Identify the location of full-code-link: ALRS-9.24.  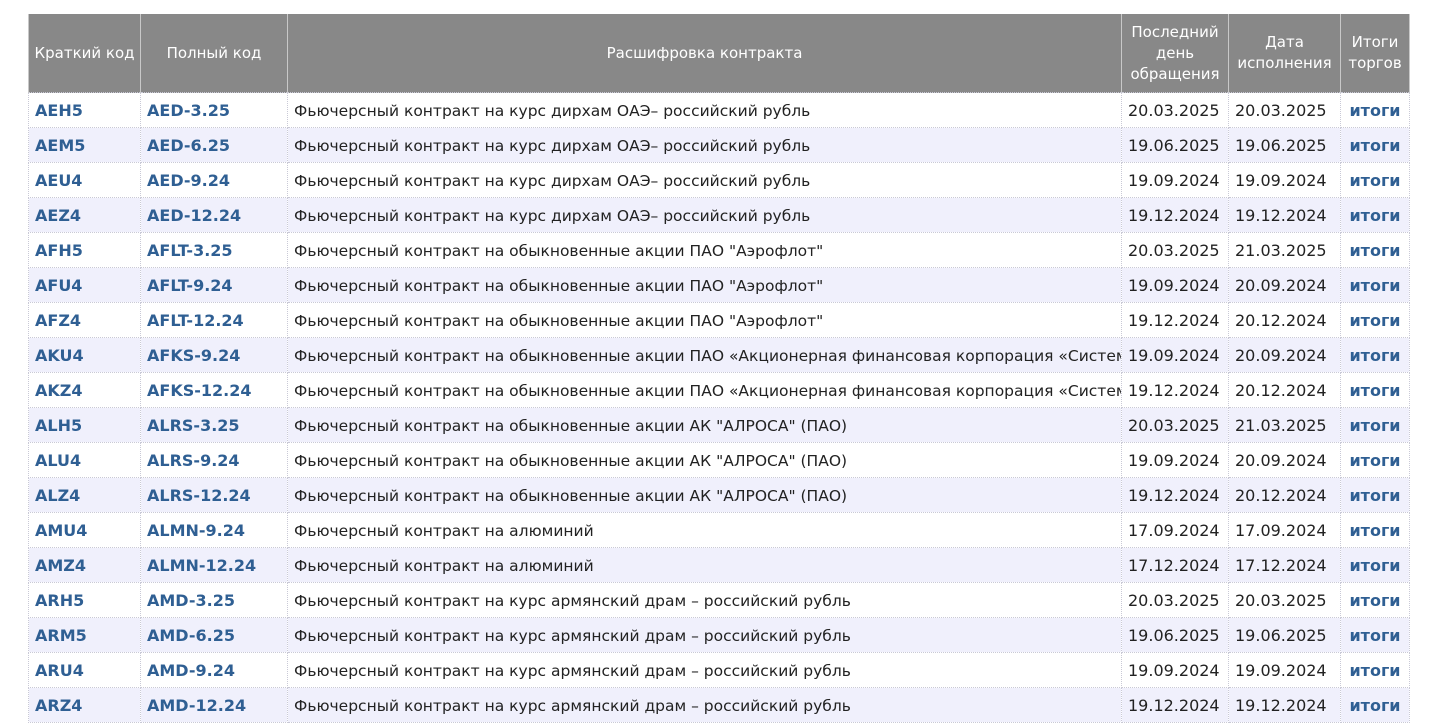
(193, 460).